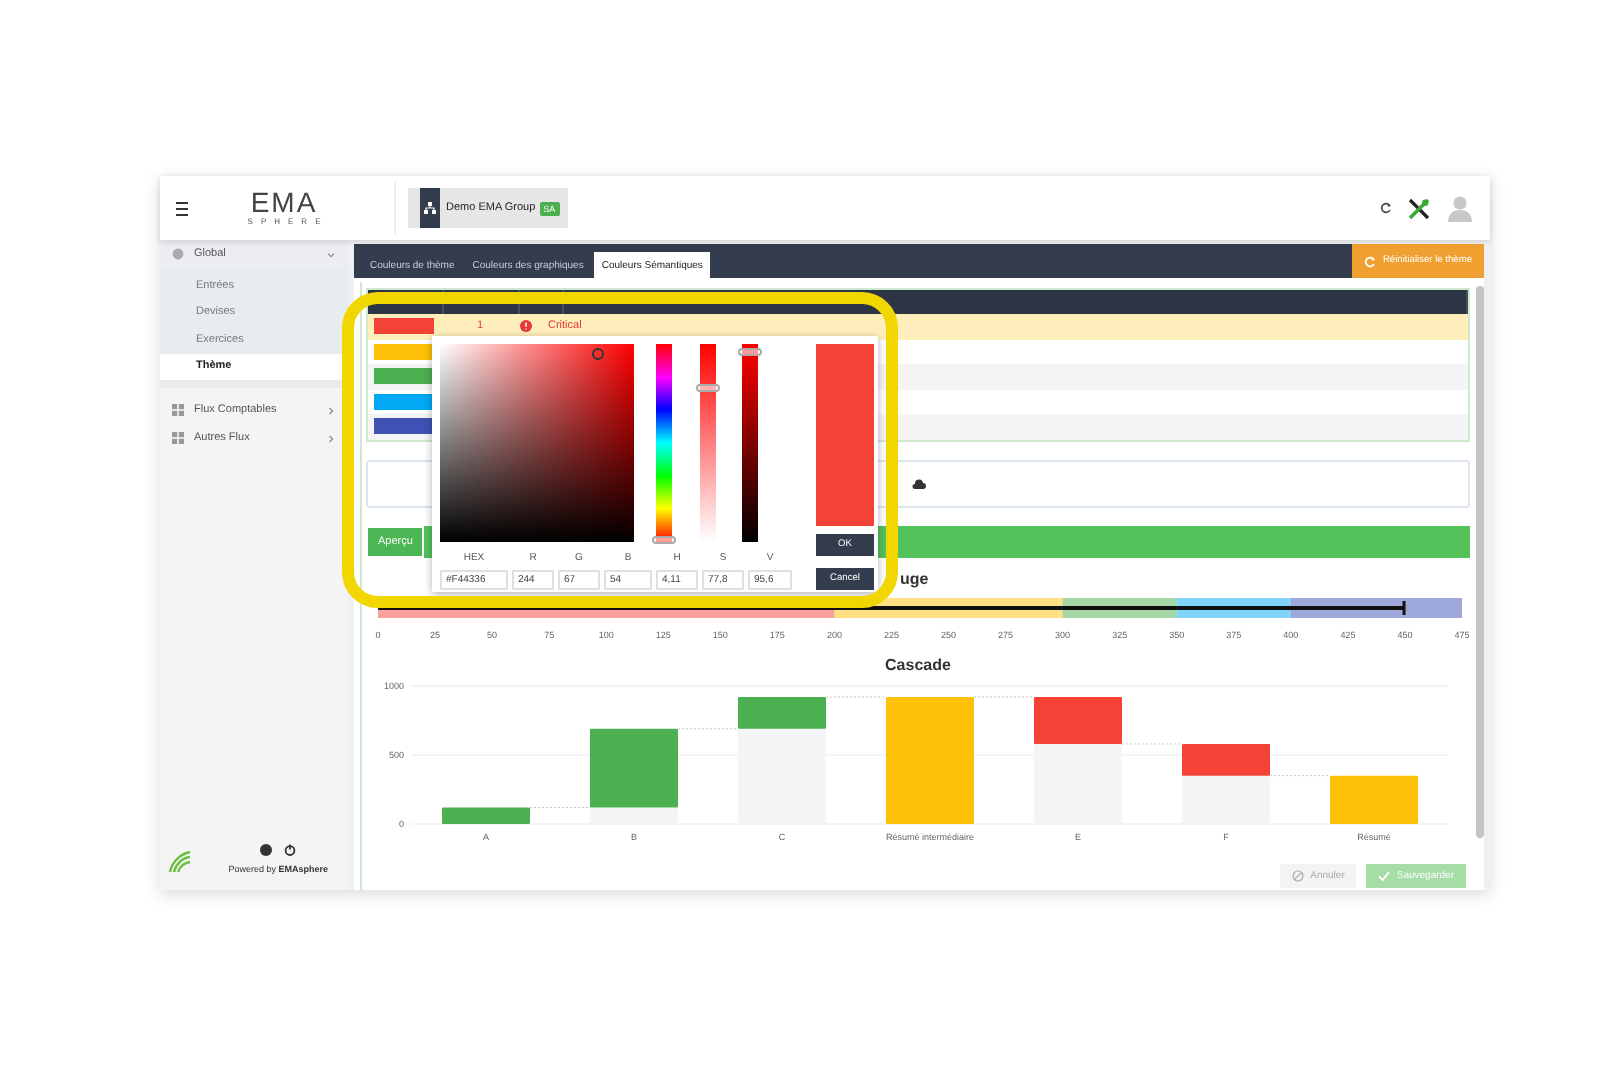 Image resolution: width=1618 pixels, height=1078 pixels. What do you see at coordinates (1384, 875) in the screenshot?
I see `check-icon` at bounding box center [1384, 875].